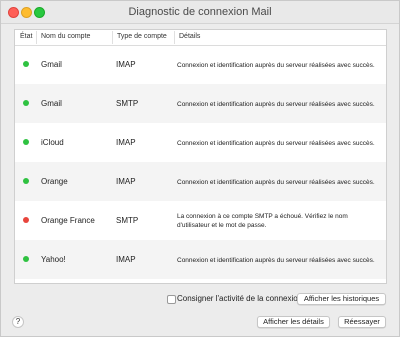 The width and height of the screenshot is (400, 337). What do you see at coordinates (187, 37) in the screenshot?
I see `column-header-details: Détails` at bounding box center [187, 37].